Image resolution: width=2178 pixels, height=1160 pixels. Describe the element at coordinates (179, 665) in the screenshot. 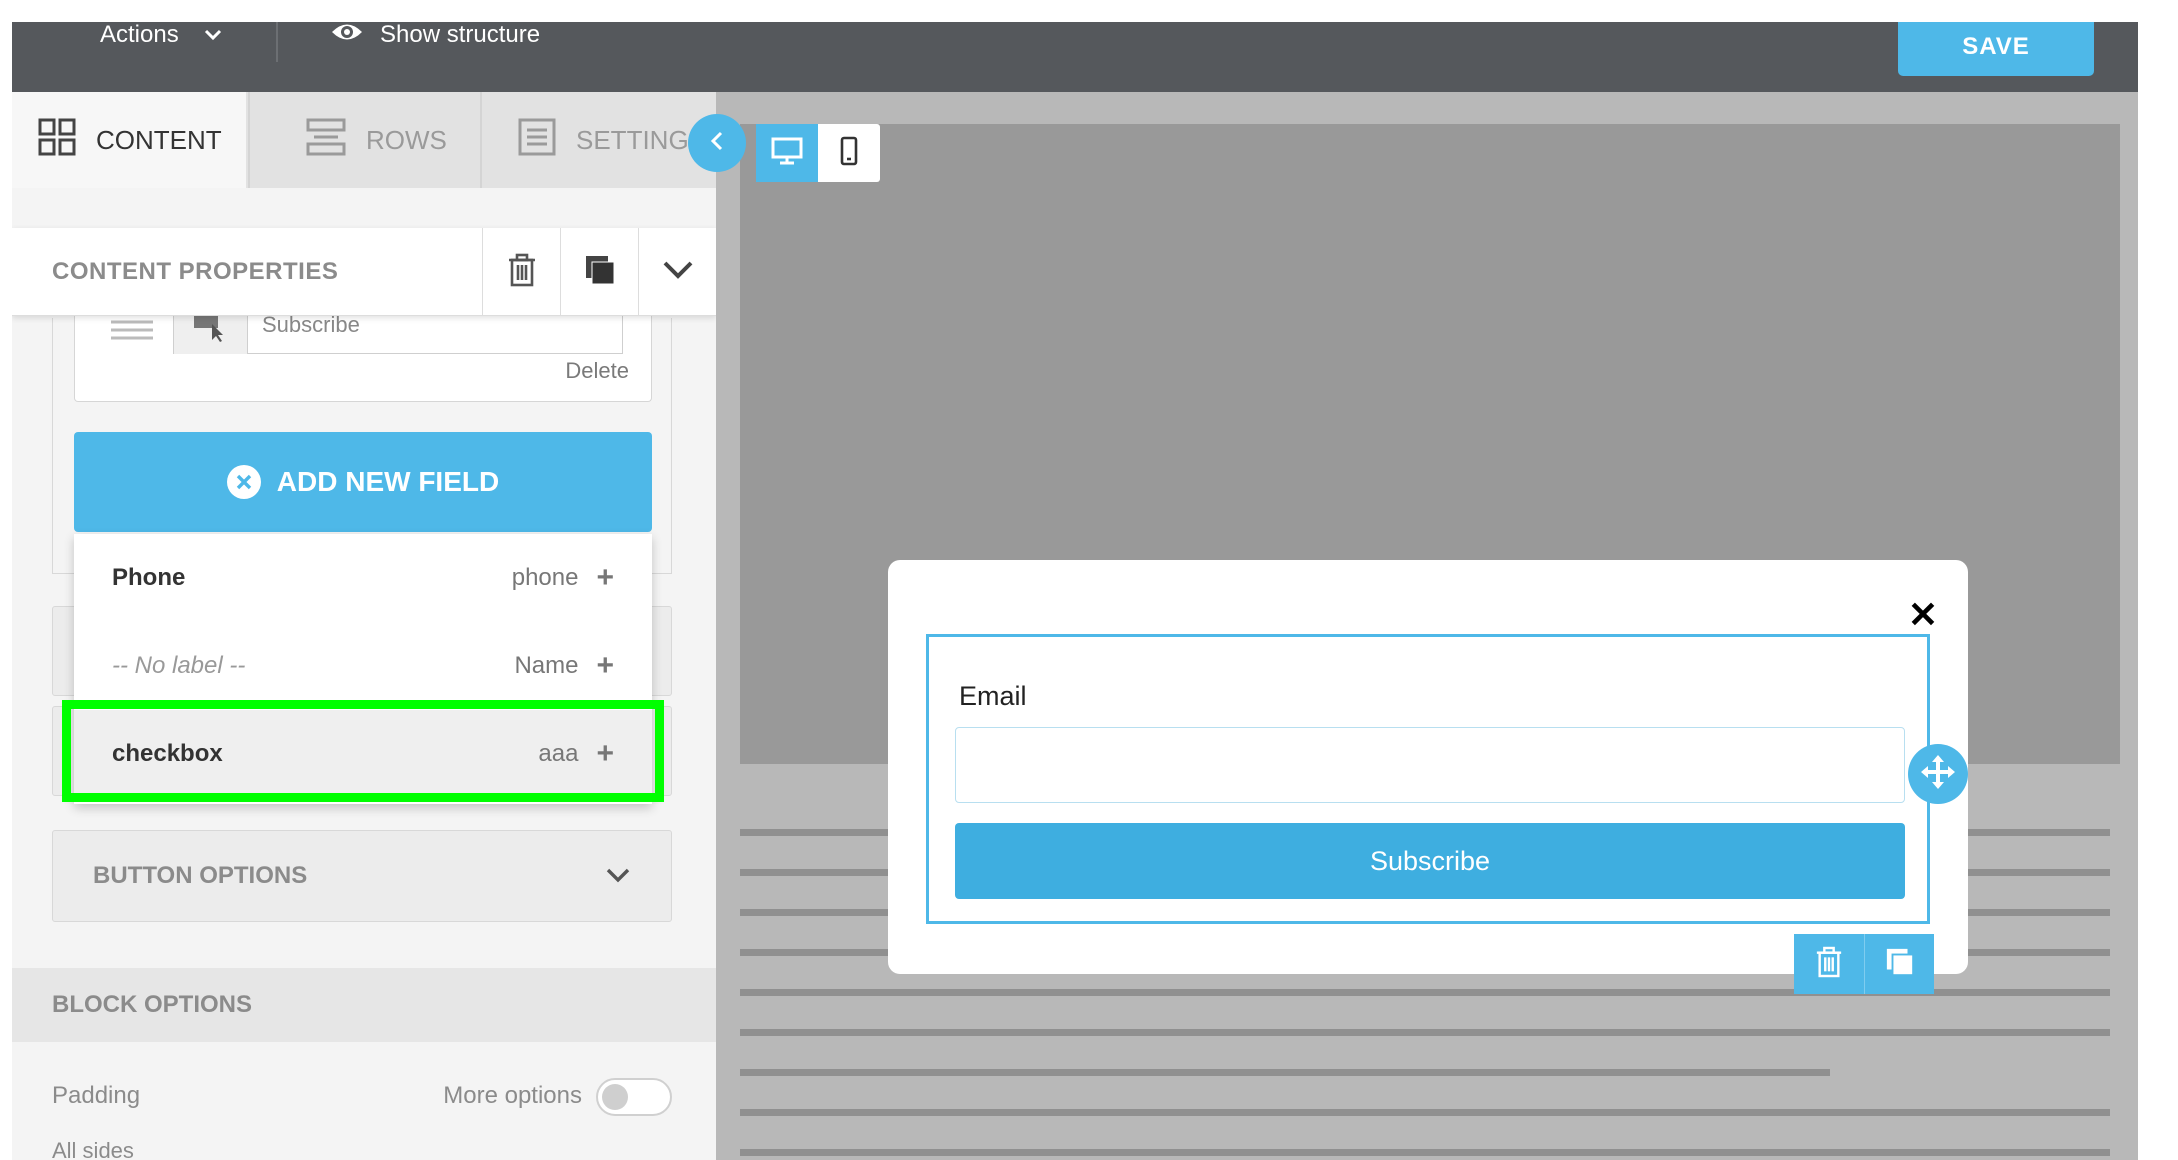

I see `dropdown-item-label: -- No label --` at that location.